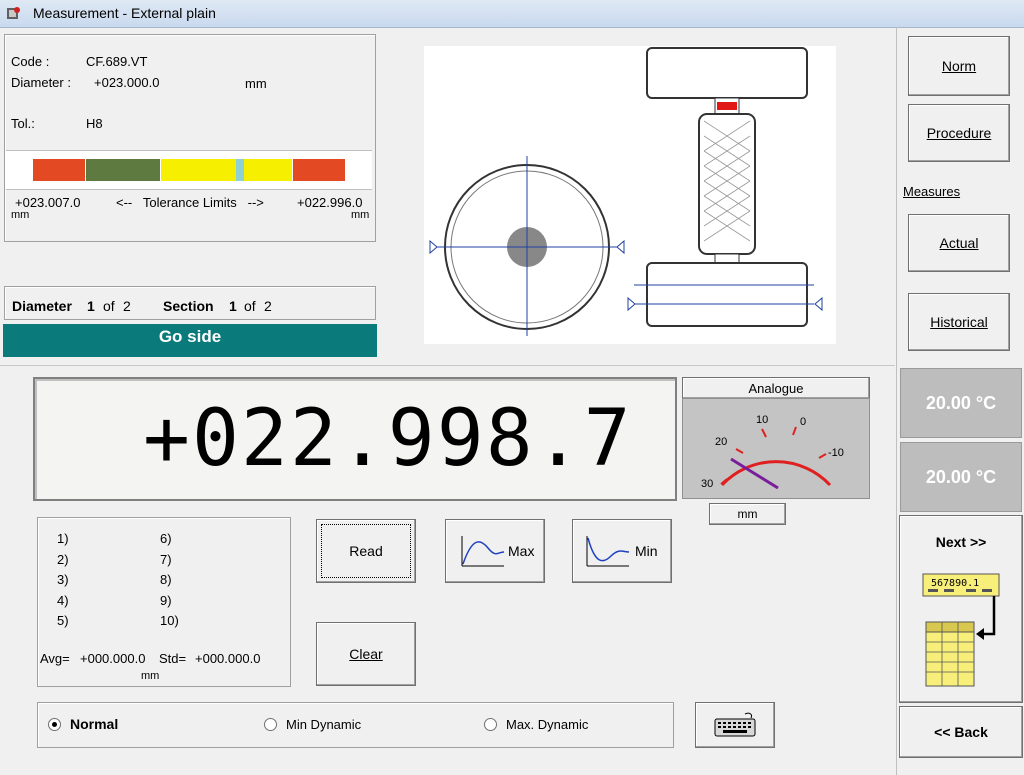 Image resolution: width=1024 pixels, height=775 pixels. Describe the element at coordinates (388, 439) in the screenshot. I see `reading-value: +022.998.7` at that location.